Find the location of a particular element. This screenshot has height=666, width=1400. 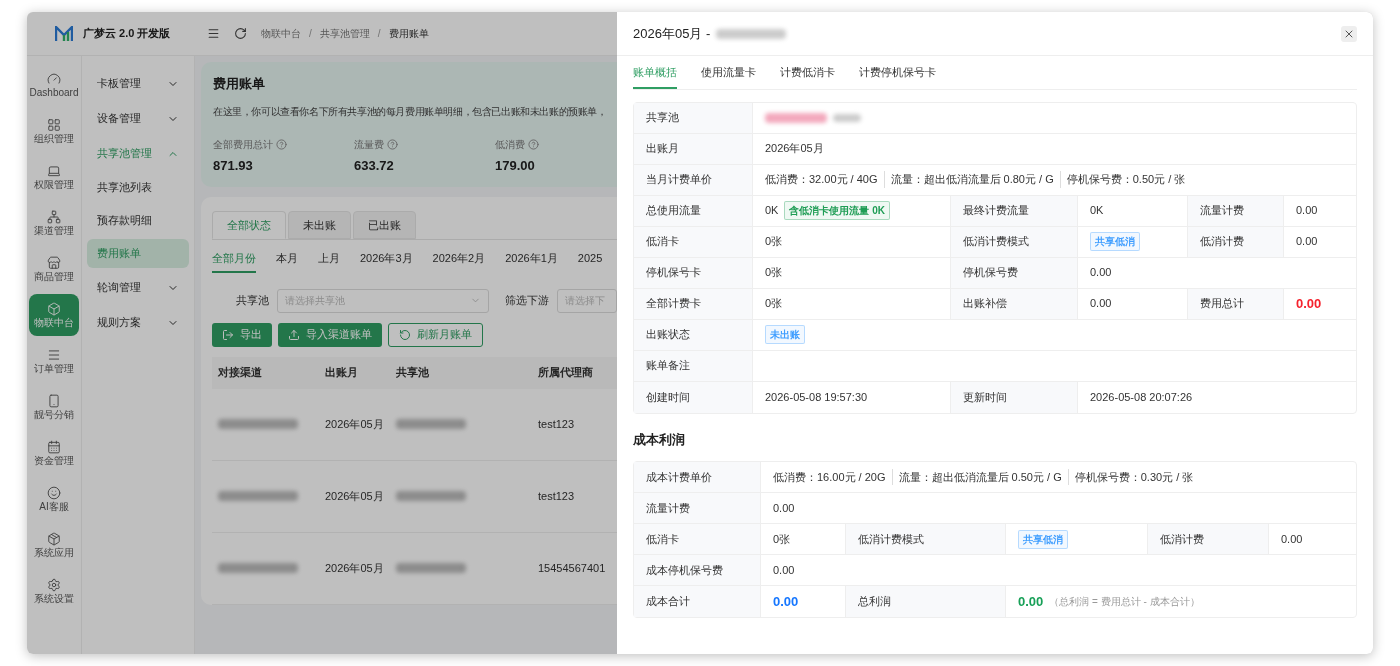

store-icon is located at coordinates (54, 263).